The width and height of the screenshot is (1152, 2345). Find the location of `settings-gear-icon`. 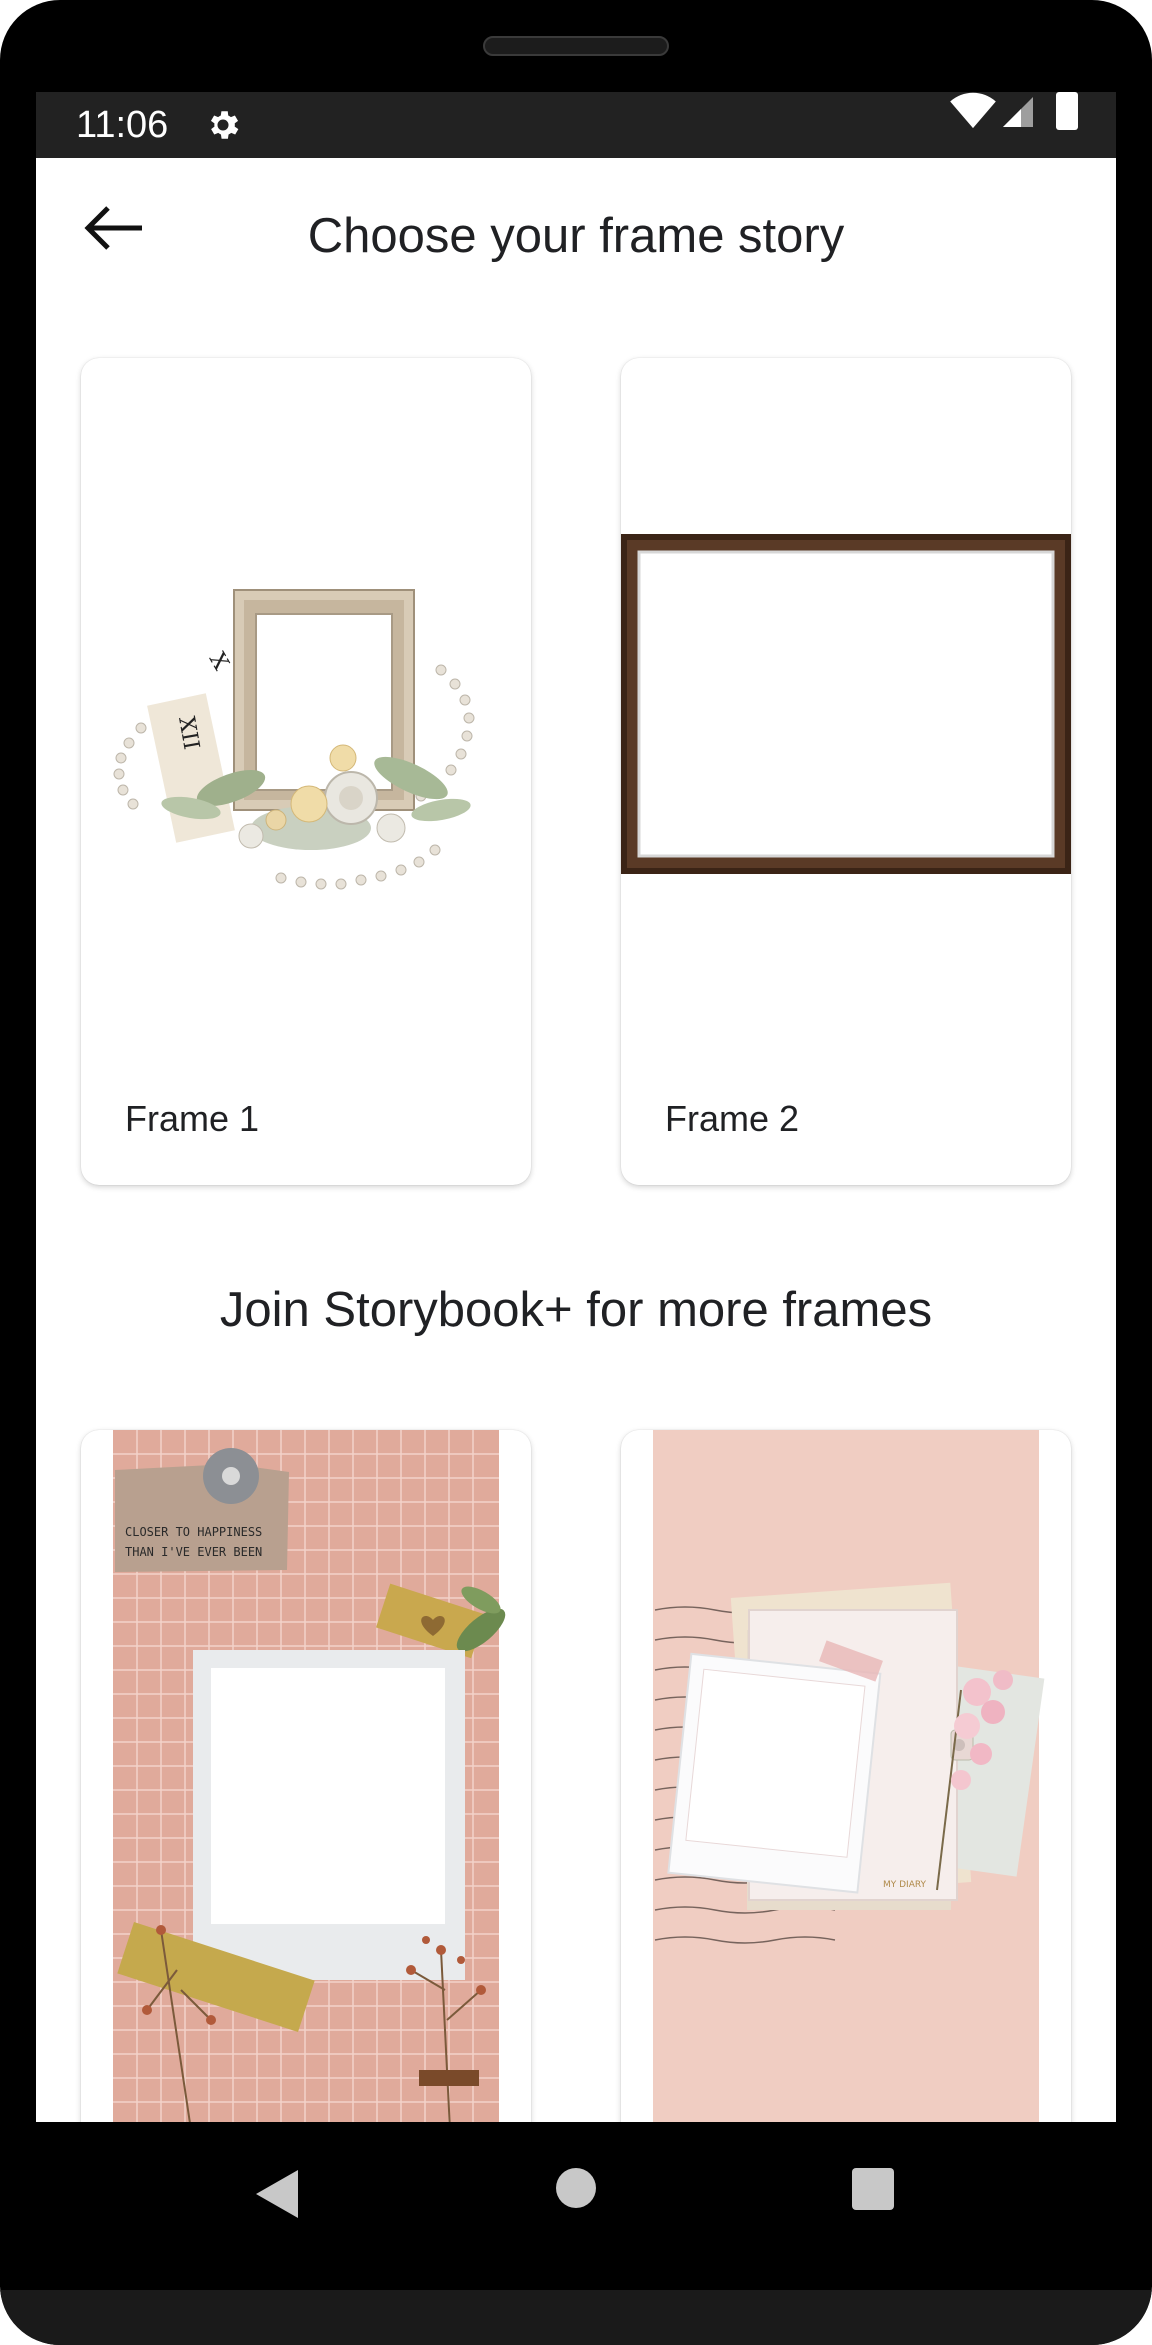

settings-gear-icon is located at coordinates (224, 125).